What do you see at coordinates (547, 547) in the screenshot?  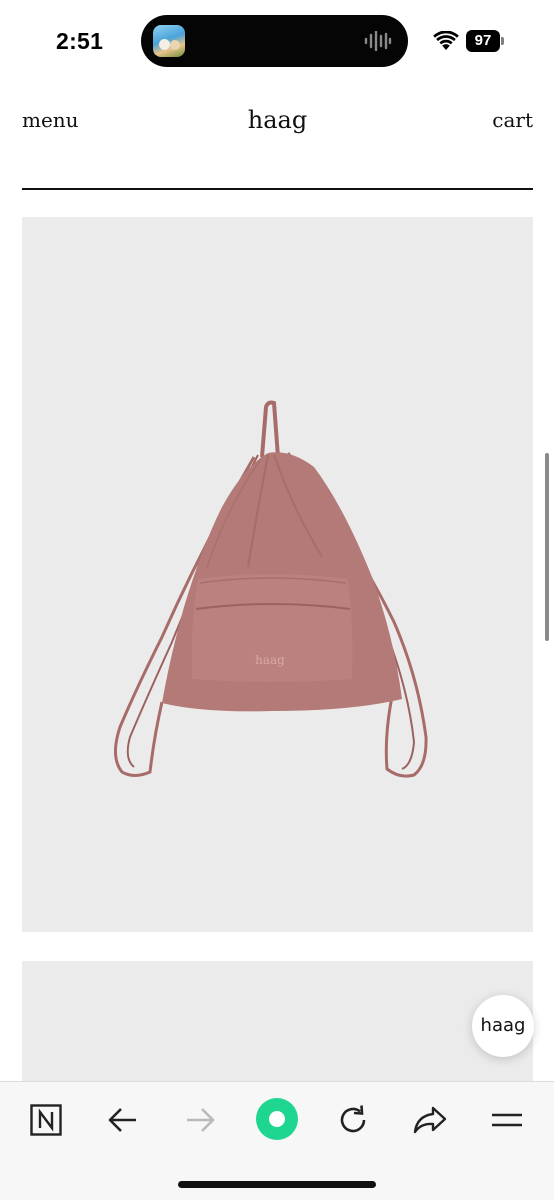 I see `scroll-indicator` at bounding box center [547, 547].